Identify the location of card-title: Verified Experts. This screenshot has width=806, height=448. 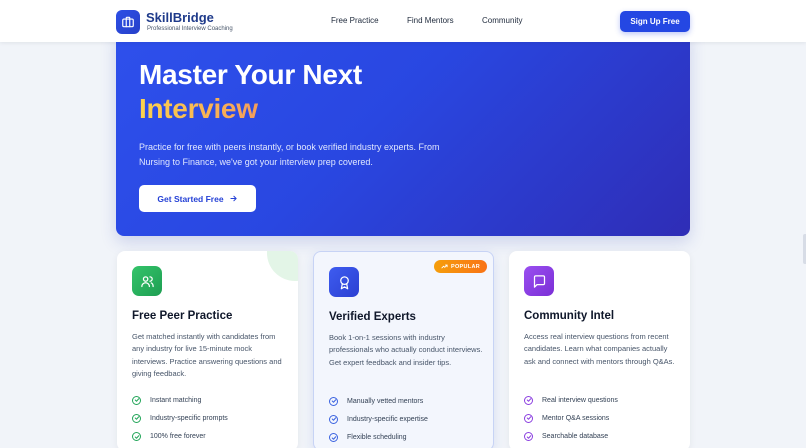
(372, 317).